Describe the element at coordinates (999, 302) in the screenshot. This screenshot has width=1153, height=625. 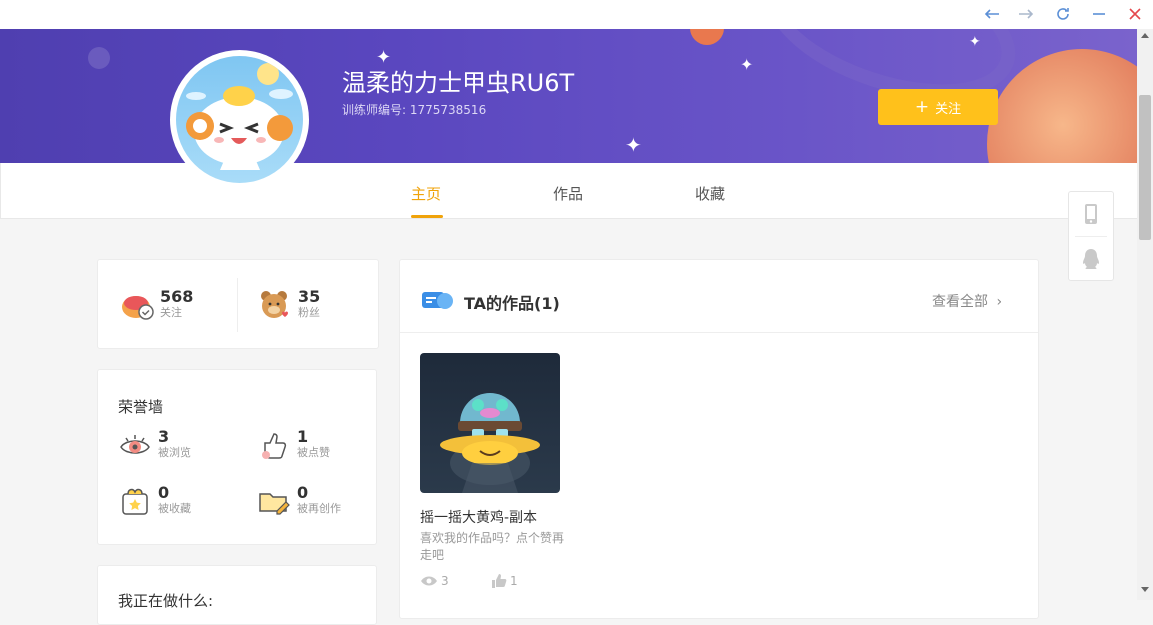
I see `chevron-right-icon: ›` at that location.